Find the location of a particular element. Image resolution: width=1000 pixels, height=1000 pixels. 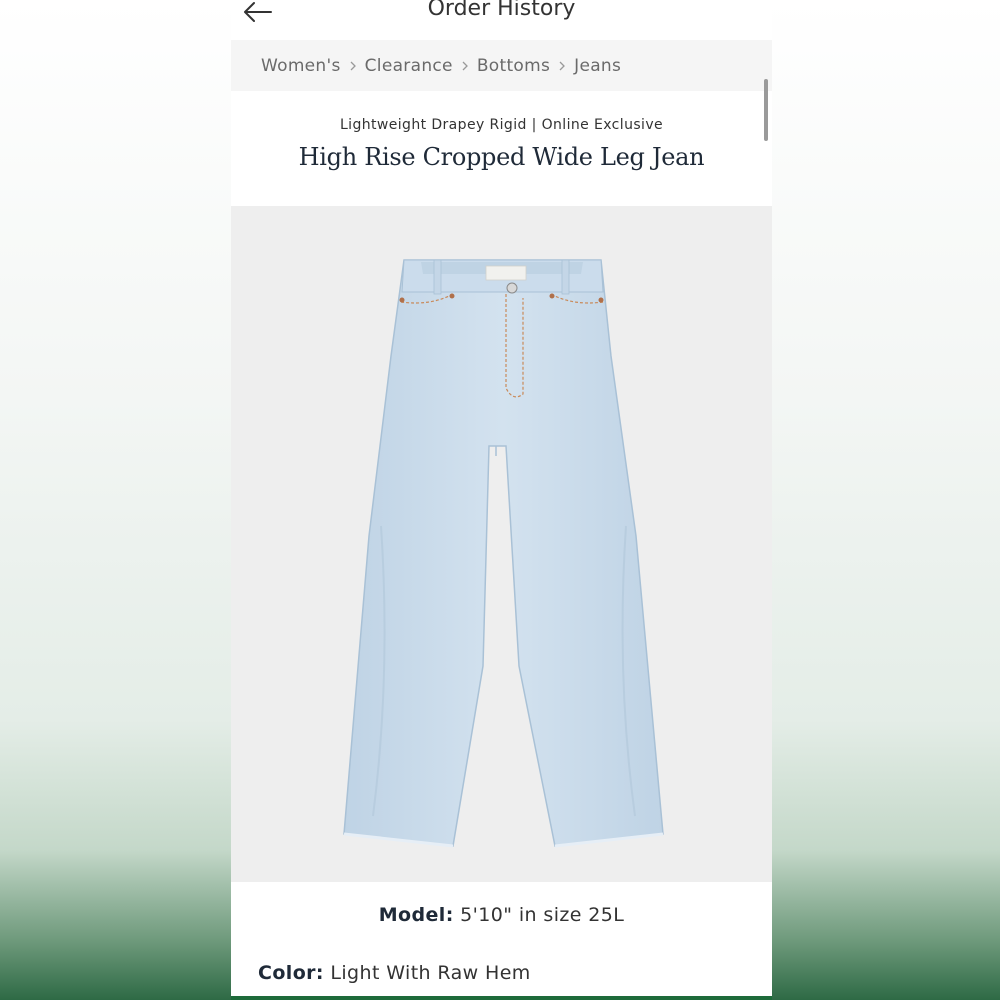

breadcrumb-clearance: Clearance is located at coordinates (409, 66).